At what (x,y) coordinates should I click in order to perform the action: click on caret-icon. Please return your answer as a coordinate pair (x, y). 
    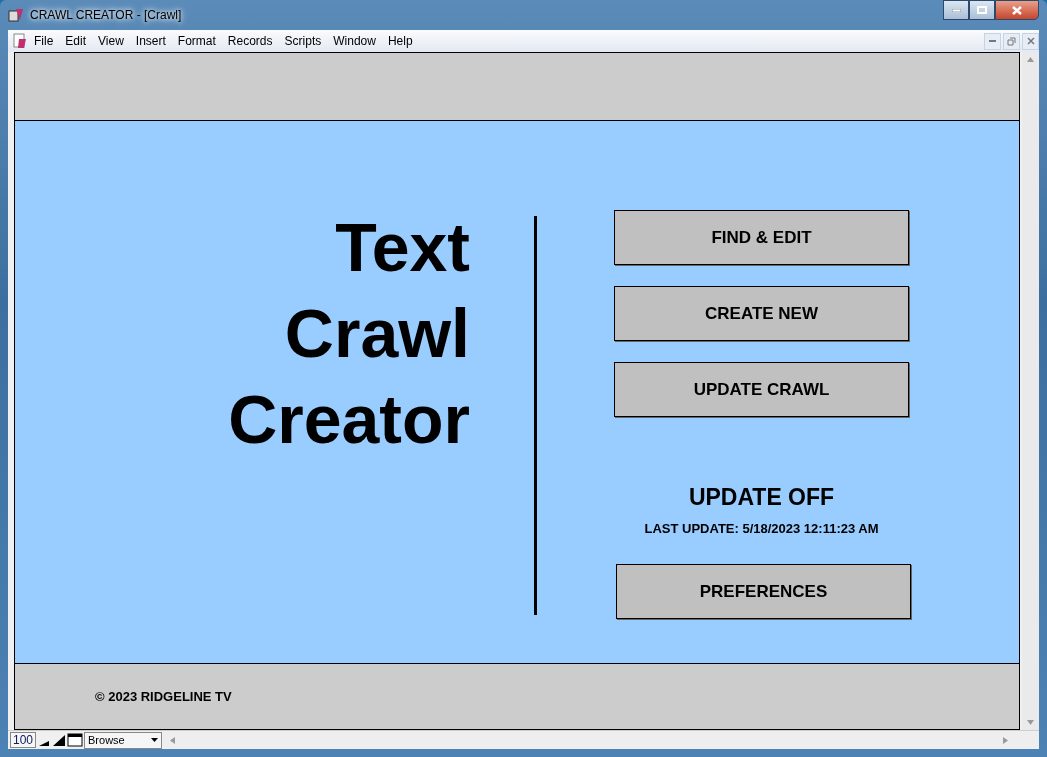
    Looking at the image, I should click on (155, 740).